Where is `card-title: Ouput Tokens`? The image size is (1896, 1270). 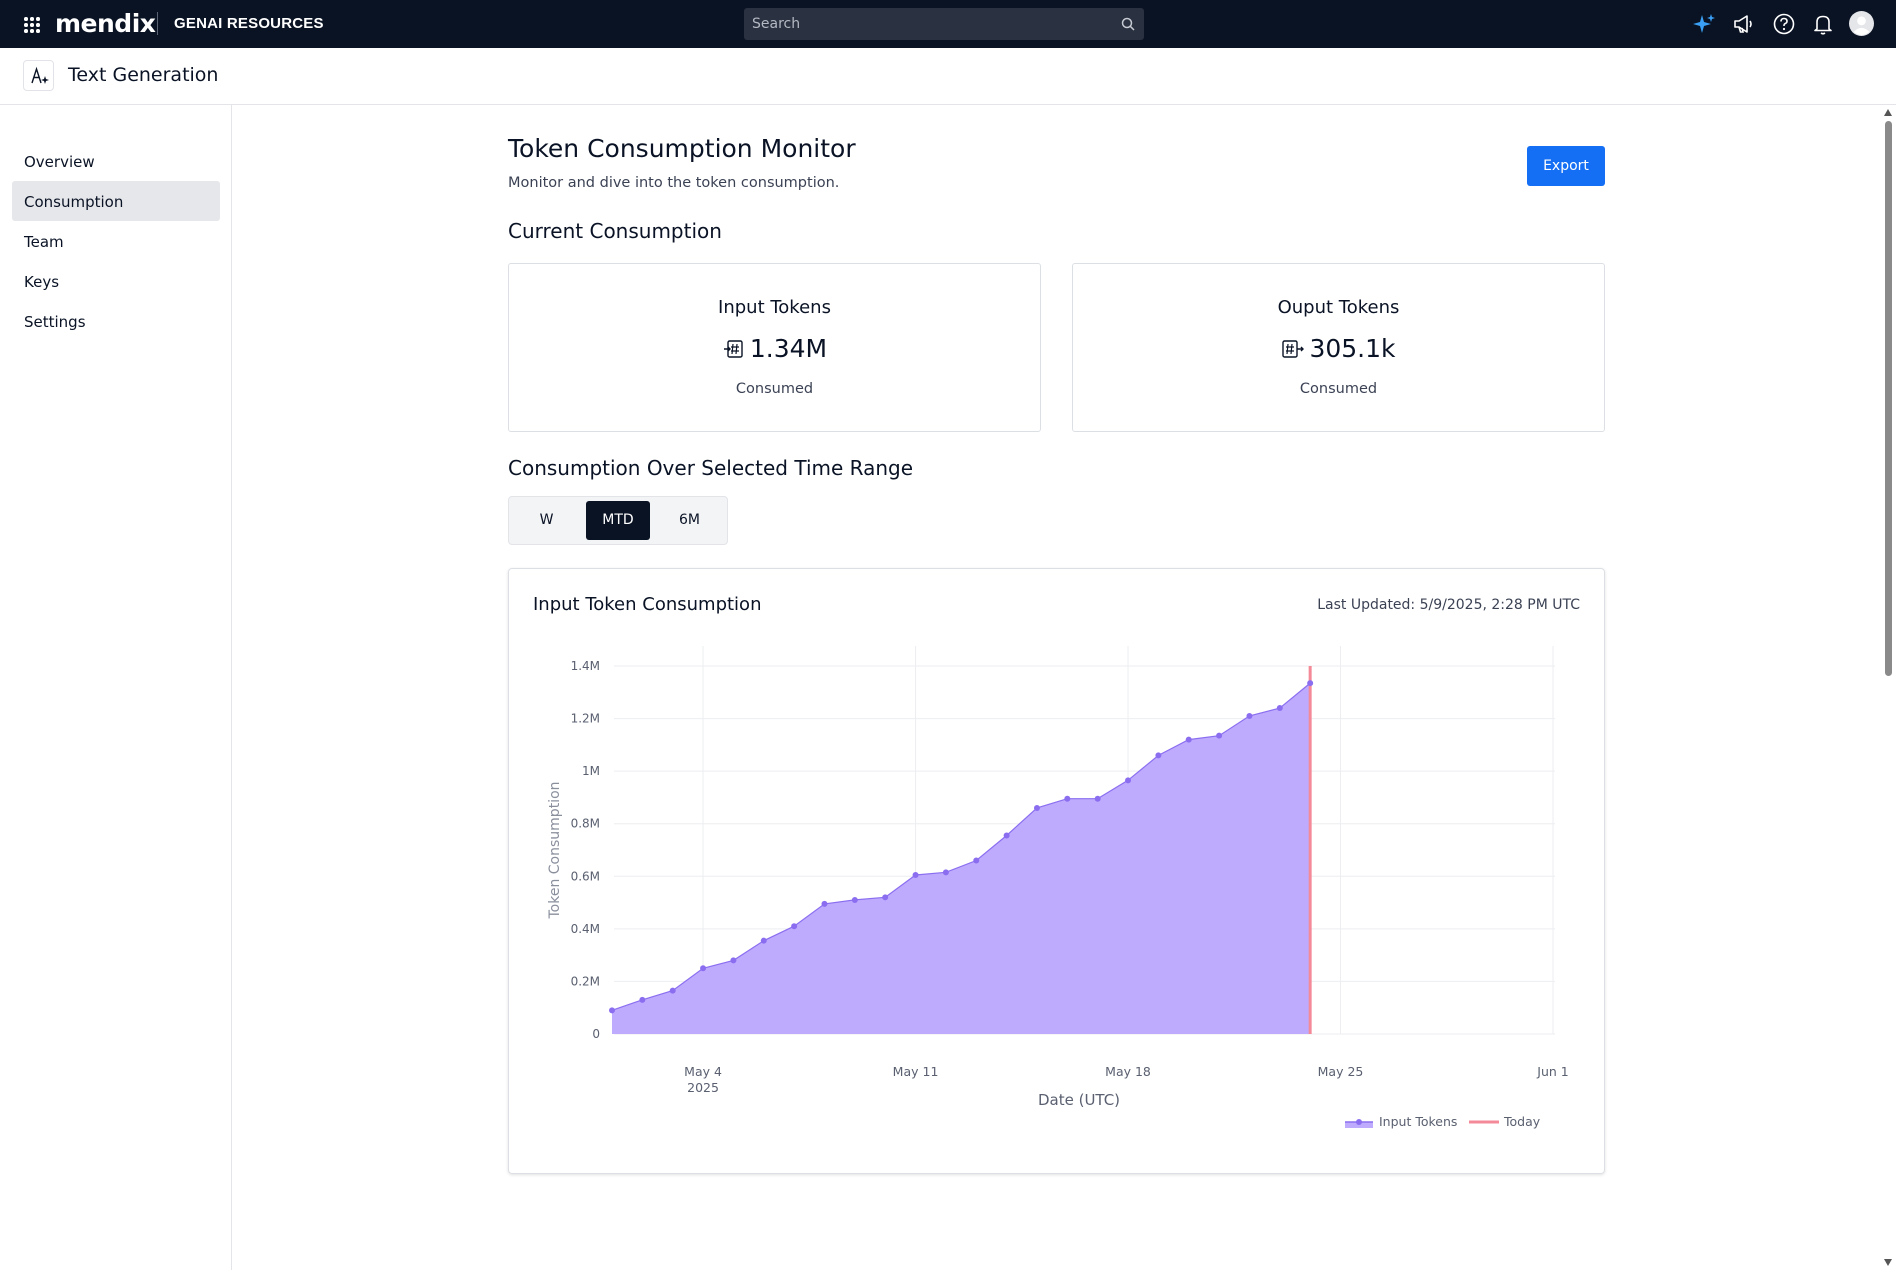 card-title: Ouput Tokens is located at coordinates (1338, 307).